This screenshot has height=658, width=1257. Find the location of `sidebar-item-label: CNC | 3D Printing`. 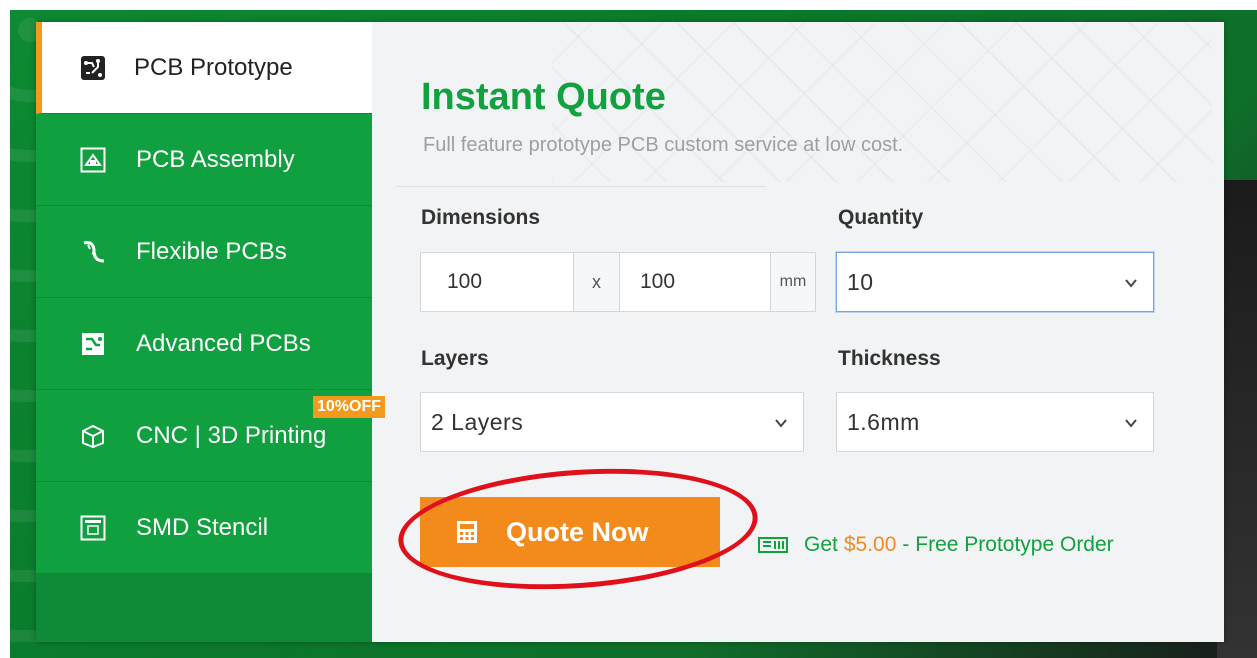

sidebar-item-label: CNC | 3D Printing is located at coordinates (231, 435).